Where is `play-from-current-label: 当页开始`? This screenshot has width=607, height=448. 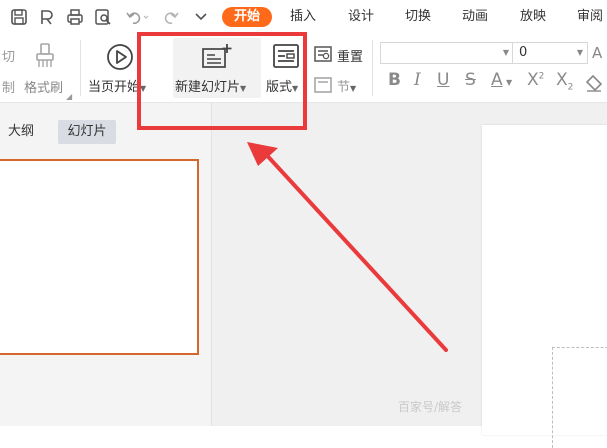 play-from-current-label: 当页开始 is located at coordinates (114, 87).